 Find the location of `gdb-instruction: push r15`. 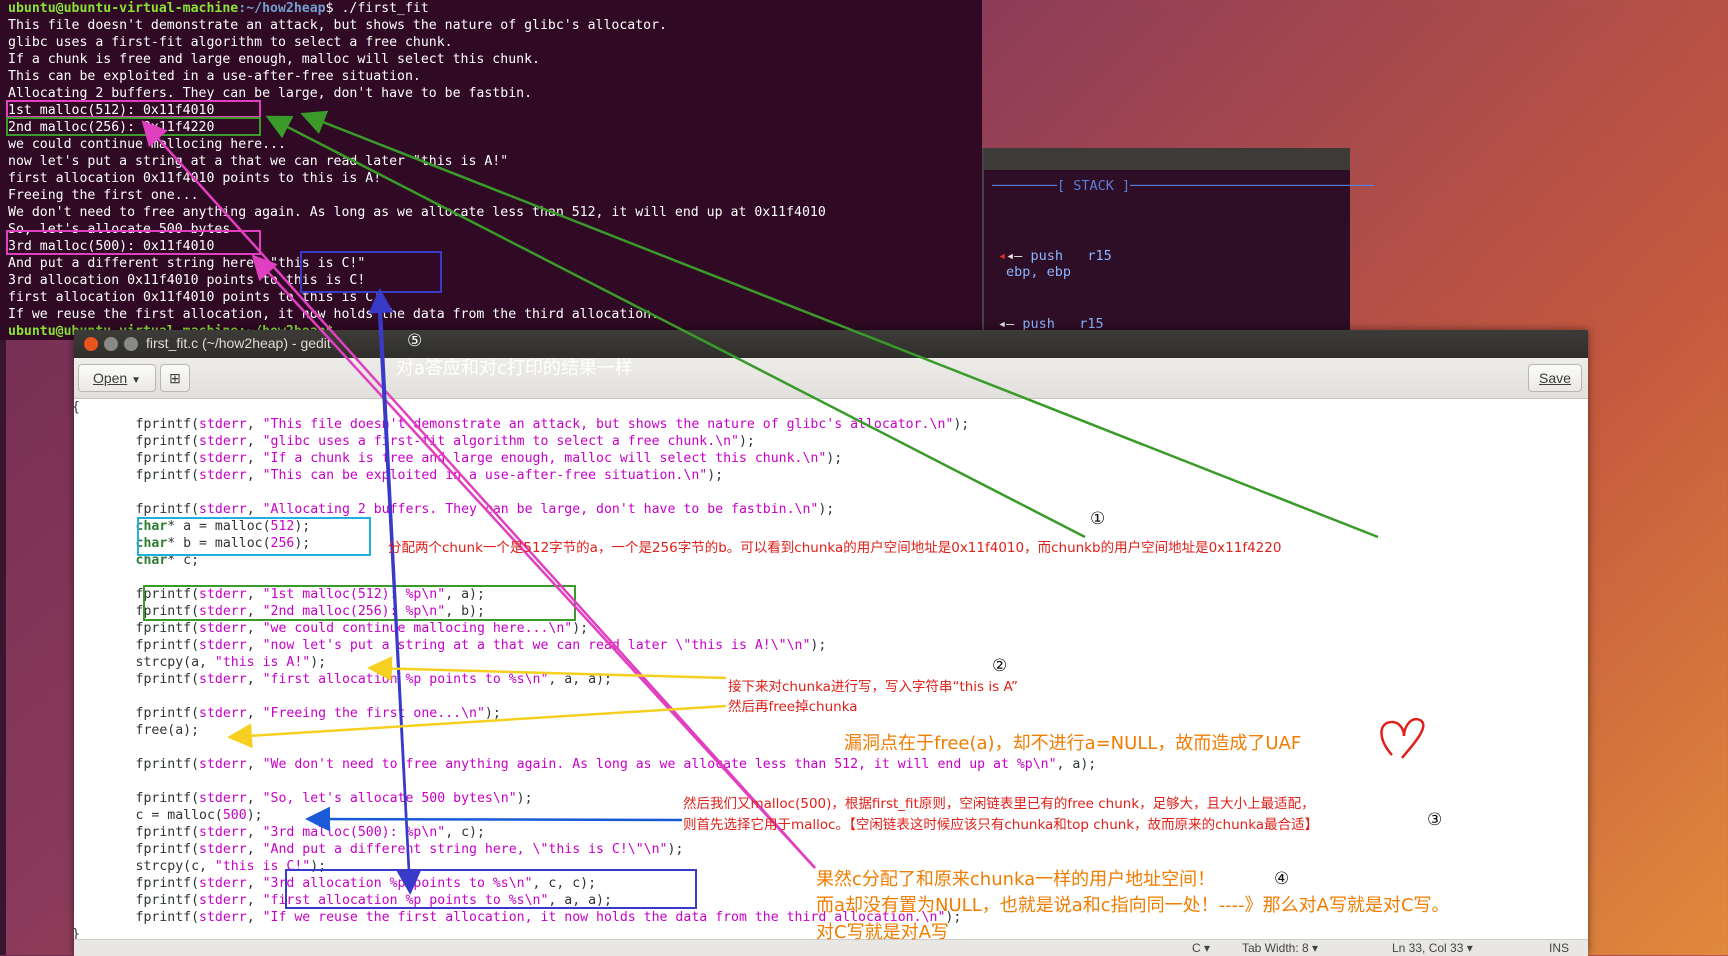

gdb-instruction: push r15 is located at coordinates (1071, 256).